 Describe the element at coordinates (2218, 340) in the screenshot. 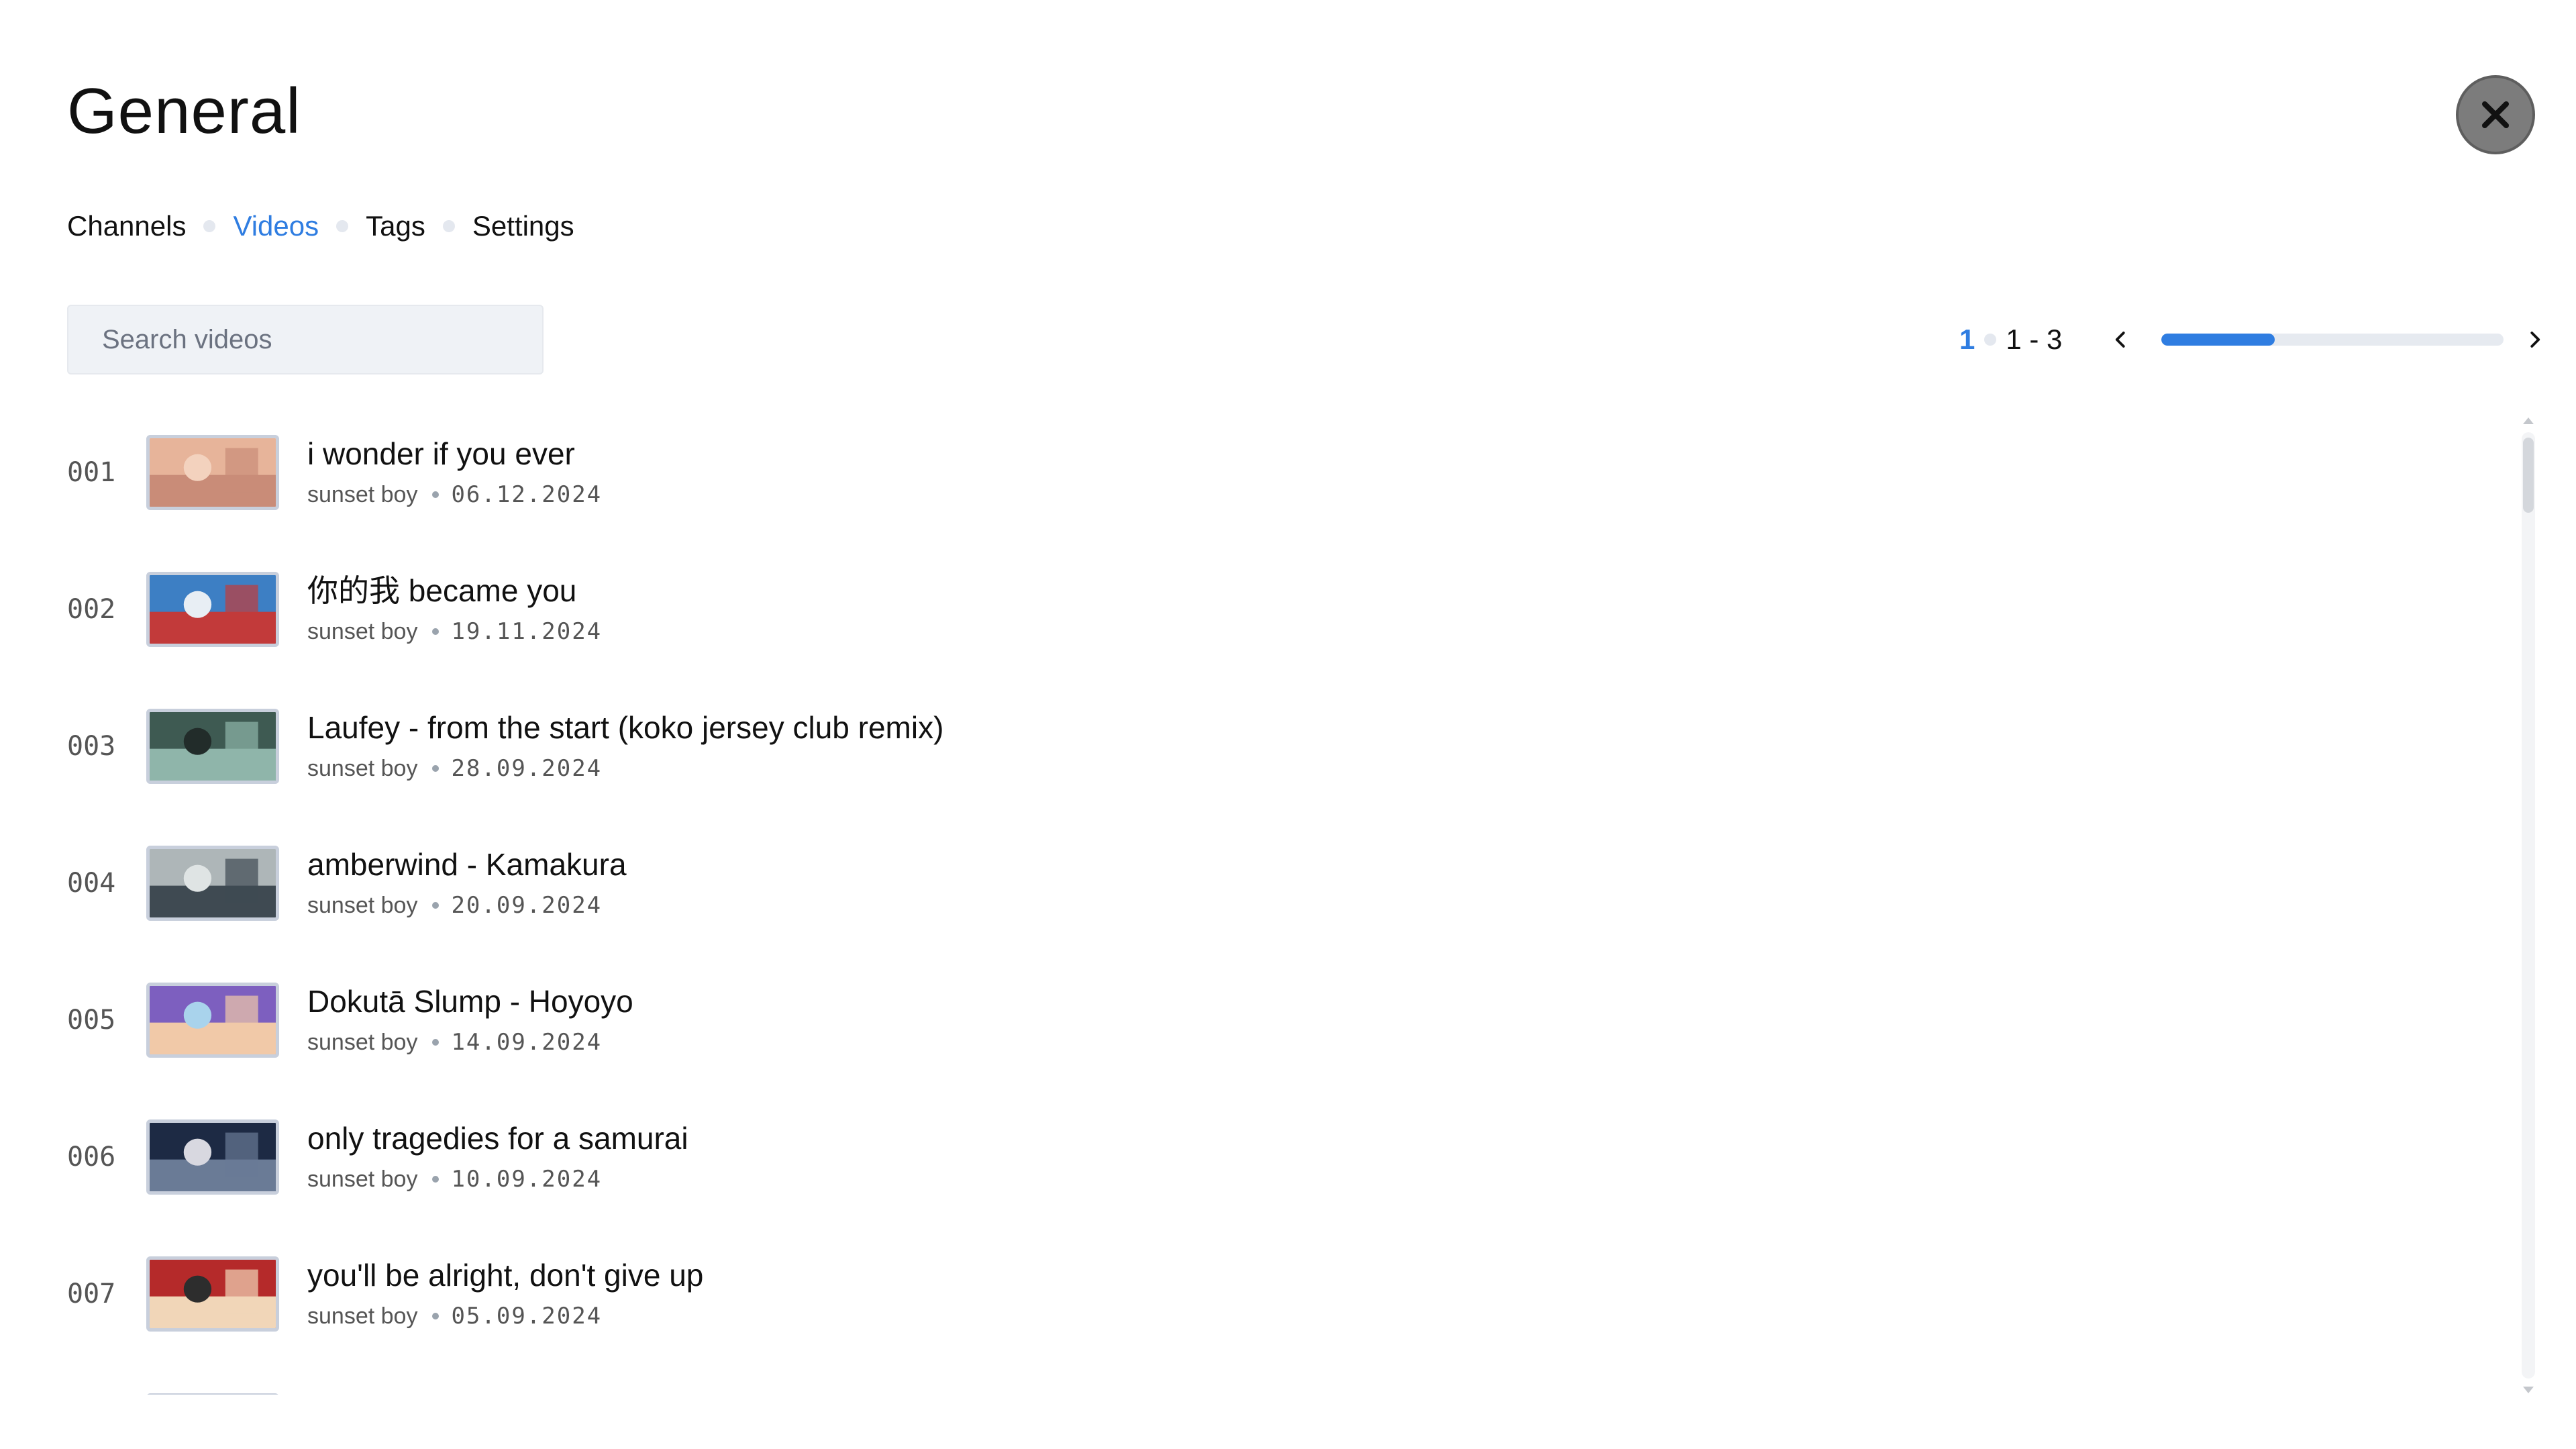

I see `page-progress-fill` at that location.